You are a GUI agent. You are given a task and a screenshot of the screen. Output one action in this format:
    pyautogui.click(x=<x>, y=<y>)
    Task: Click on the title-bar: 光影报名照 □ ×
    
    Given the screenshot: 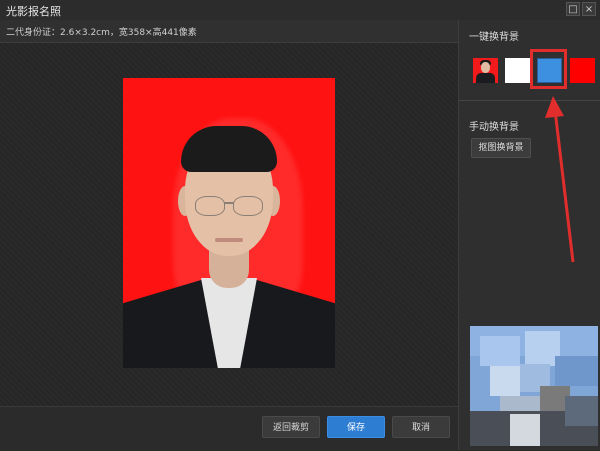 What is the action you would take?
    pyautogui.click(x=300, y=10)
    